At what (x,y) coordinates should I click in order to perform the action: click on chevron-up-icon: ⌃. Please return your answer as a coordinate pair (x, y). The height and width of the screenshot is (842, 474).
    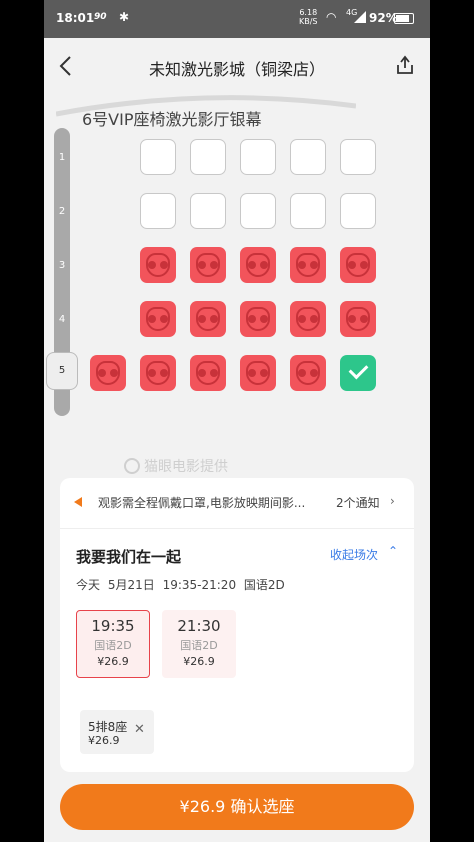
    Looking at the image, I should click on (393, 551).